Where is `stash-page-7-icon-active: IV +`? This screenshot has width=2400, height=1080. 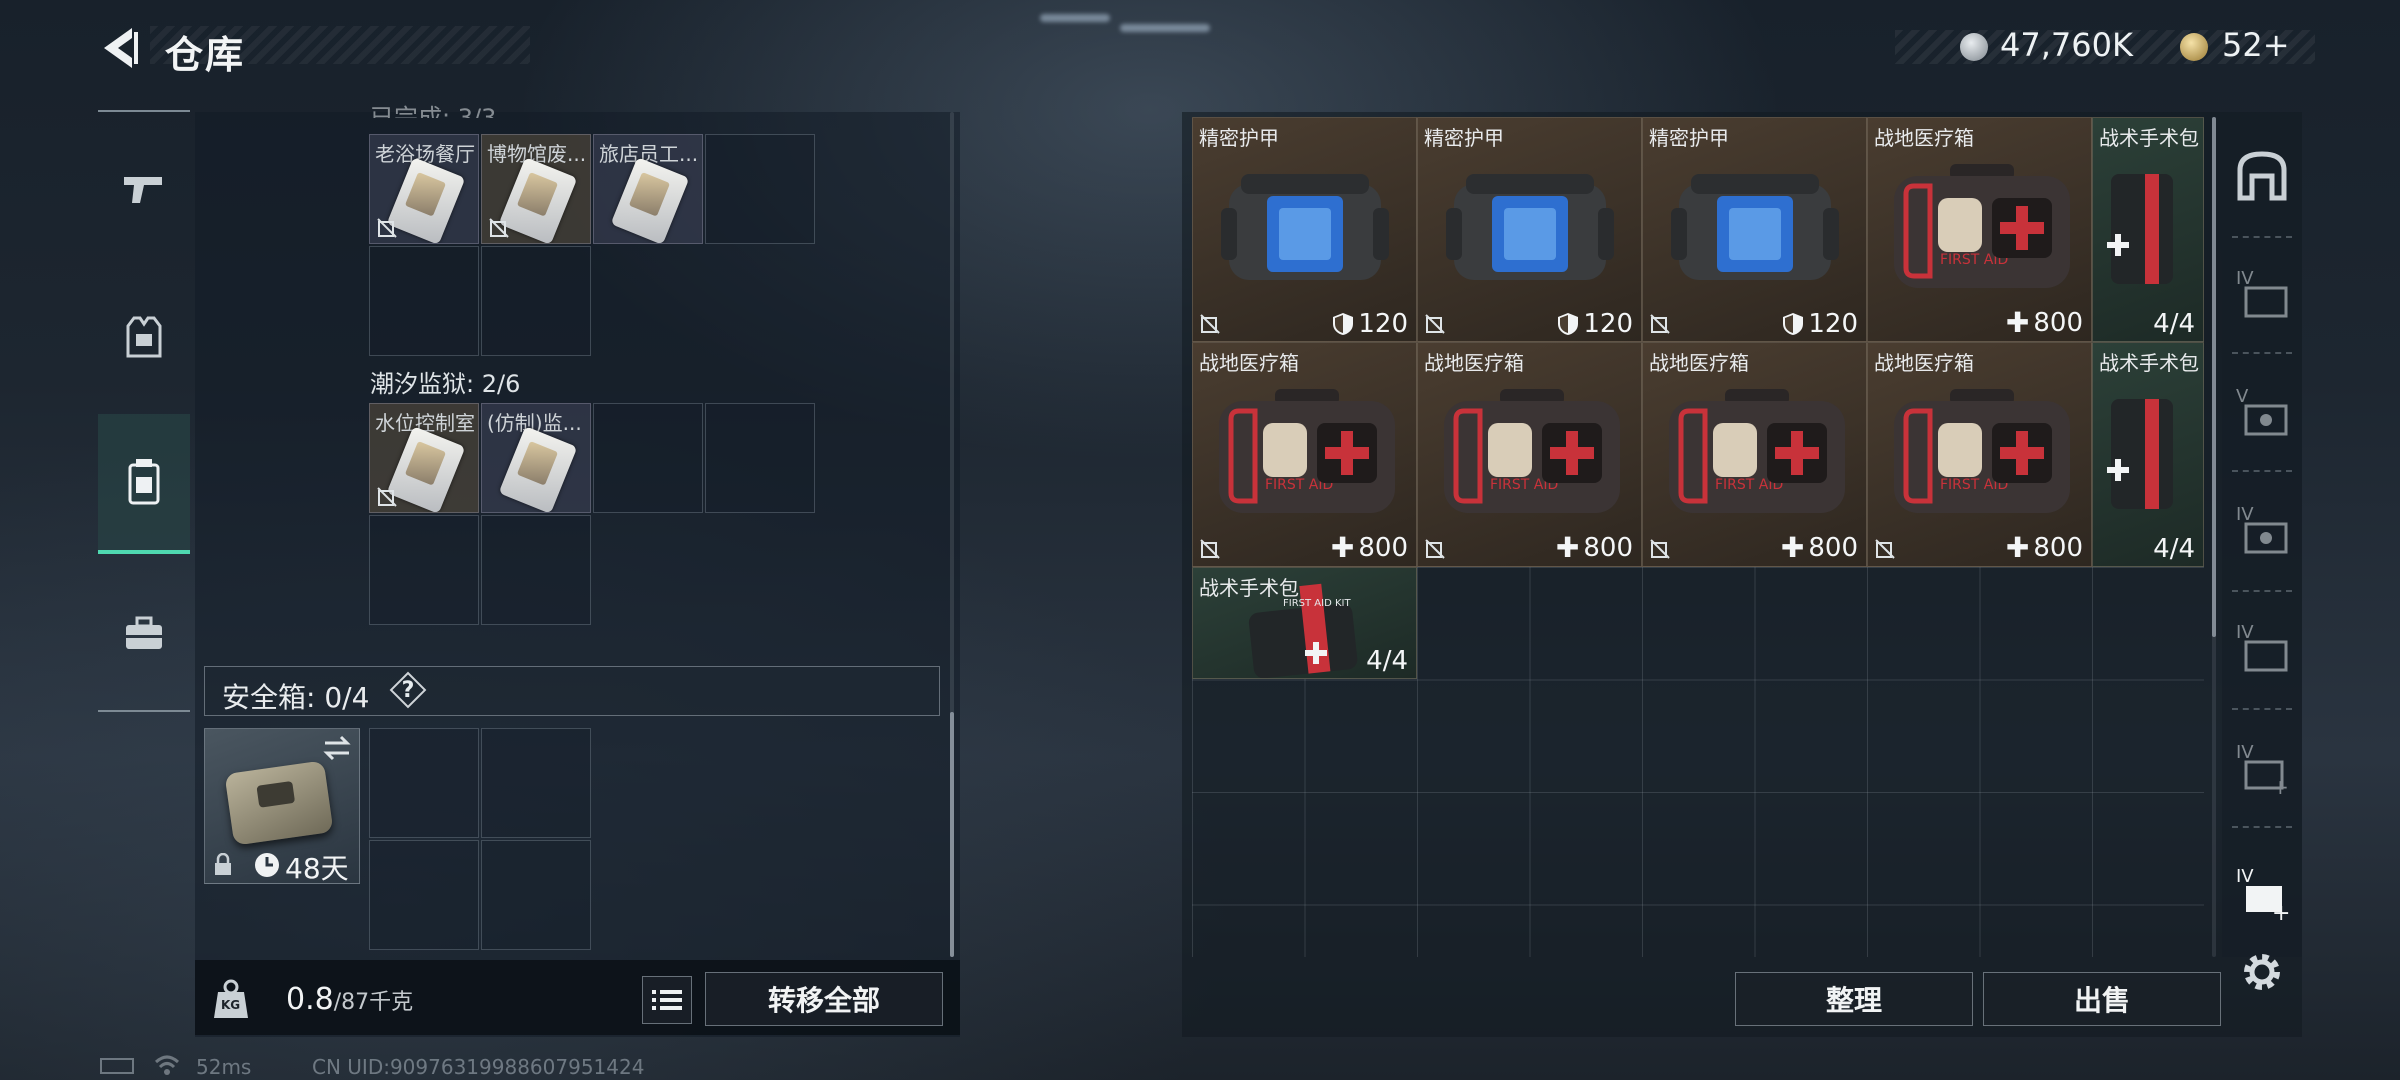
stash-page-7-icon-active: IV + is located at coordinates (2262, 892).